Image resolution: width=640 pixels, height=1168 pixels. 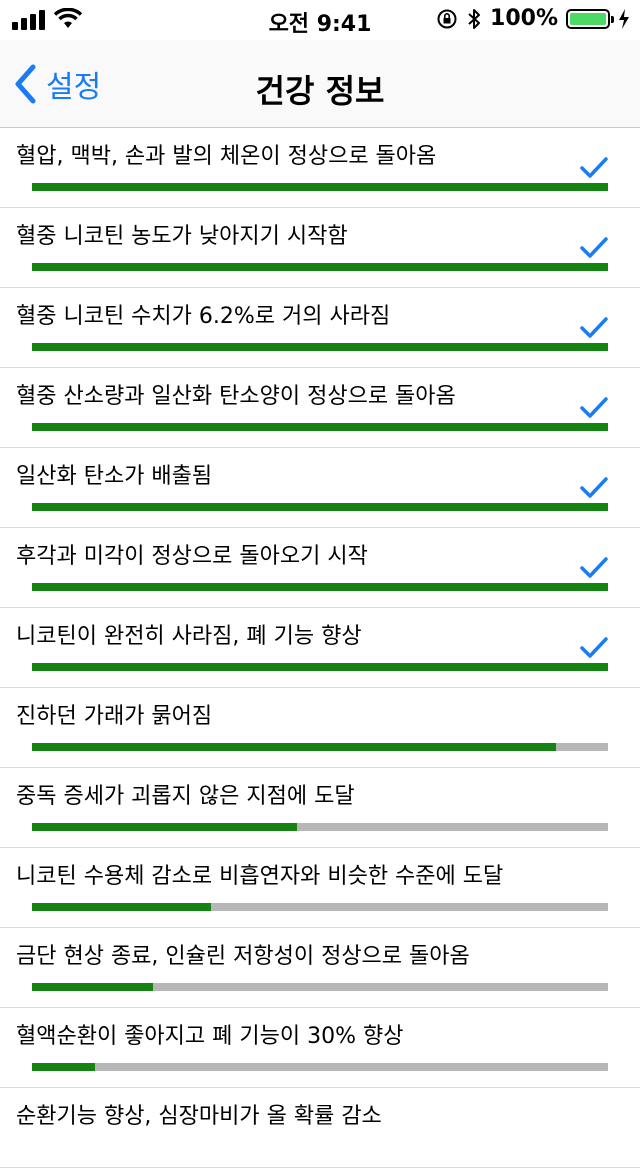 What do you see at coordinates (474, 18) in the screenshot?
I see `bluetooth-icon` at bounding box center [474, 18].